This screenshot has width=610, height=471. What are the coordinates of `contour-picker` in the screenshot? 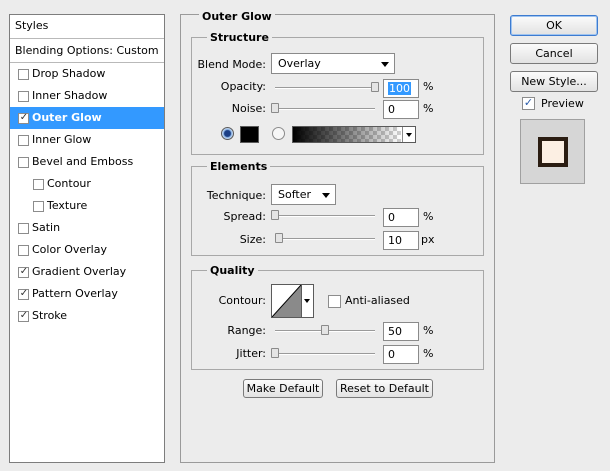 It's located at (286, 301).